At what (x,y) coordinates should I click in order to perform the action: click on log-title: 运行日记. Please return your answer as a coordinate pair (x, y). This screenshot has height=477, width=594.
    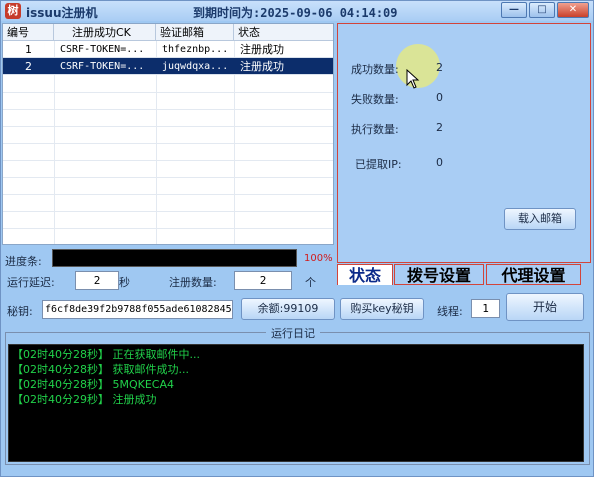
    Looking at the image, I should click on (293, 333).